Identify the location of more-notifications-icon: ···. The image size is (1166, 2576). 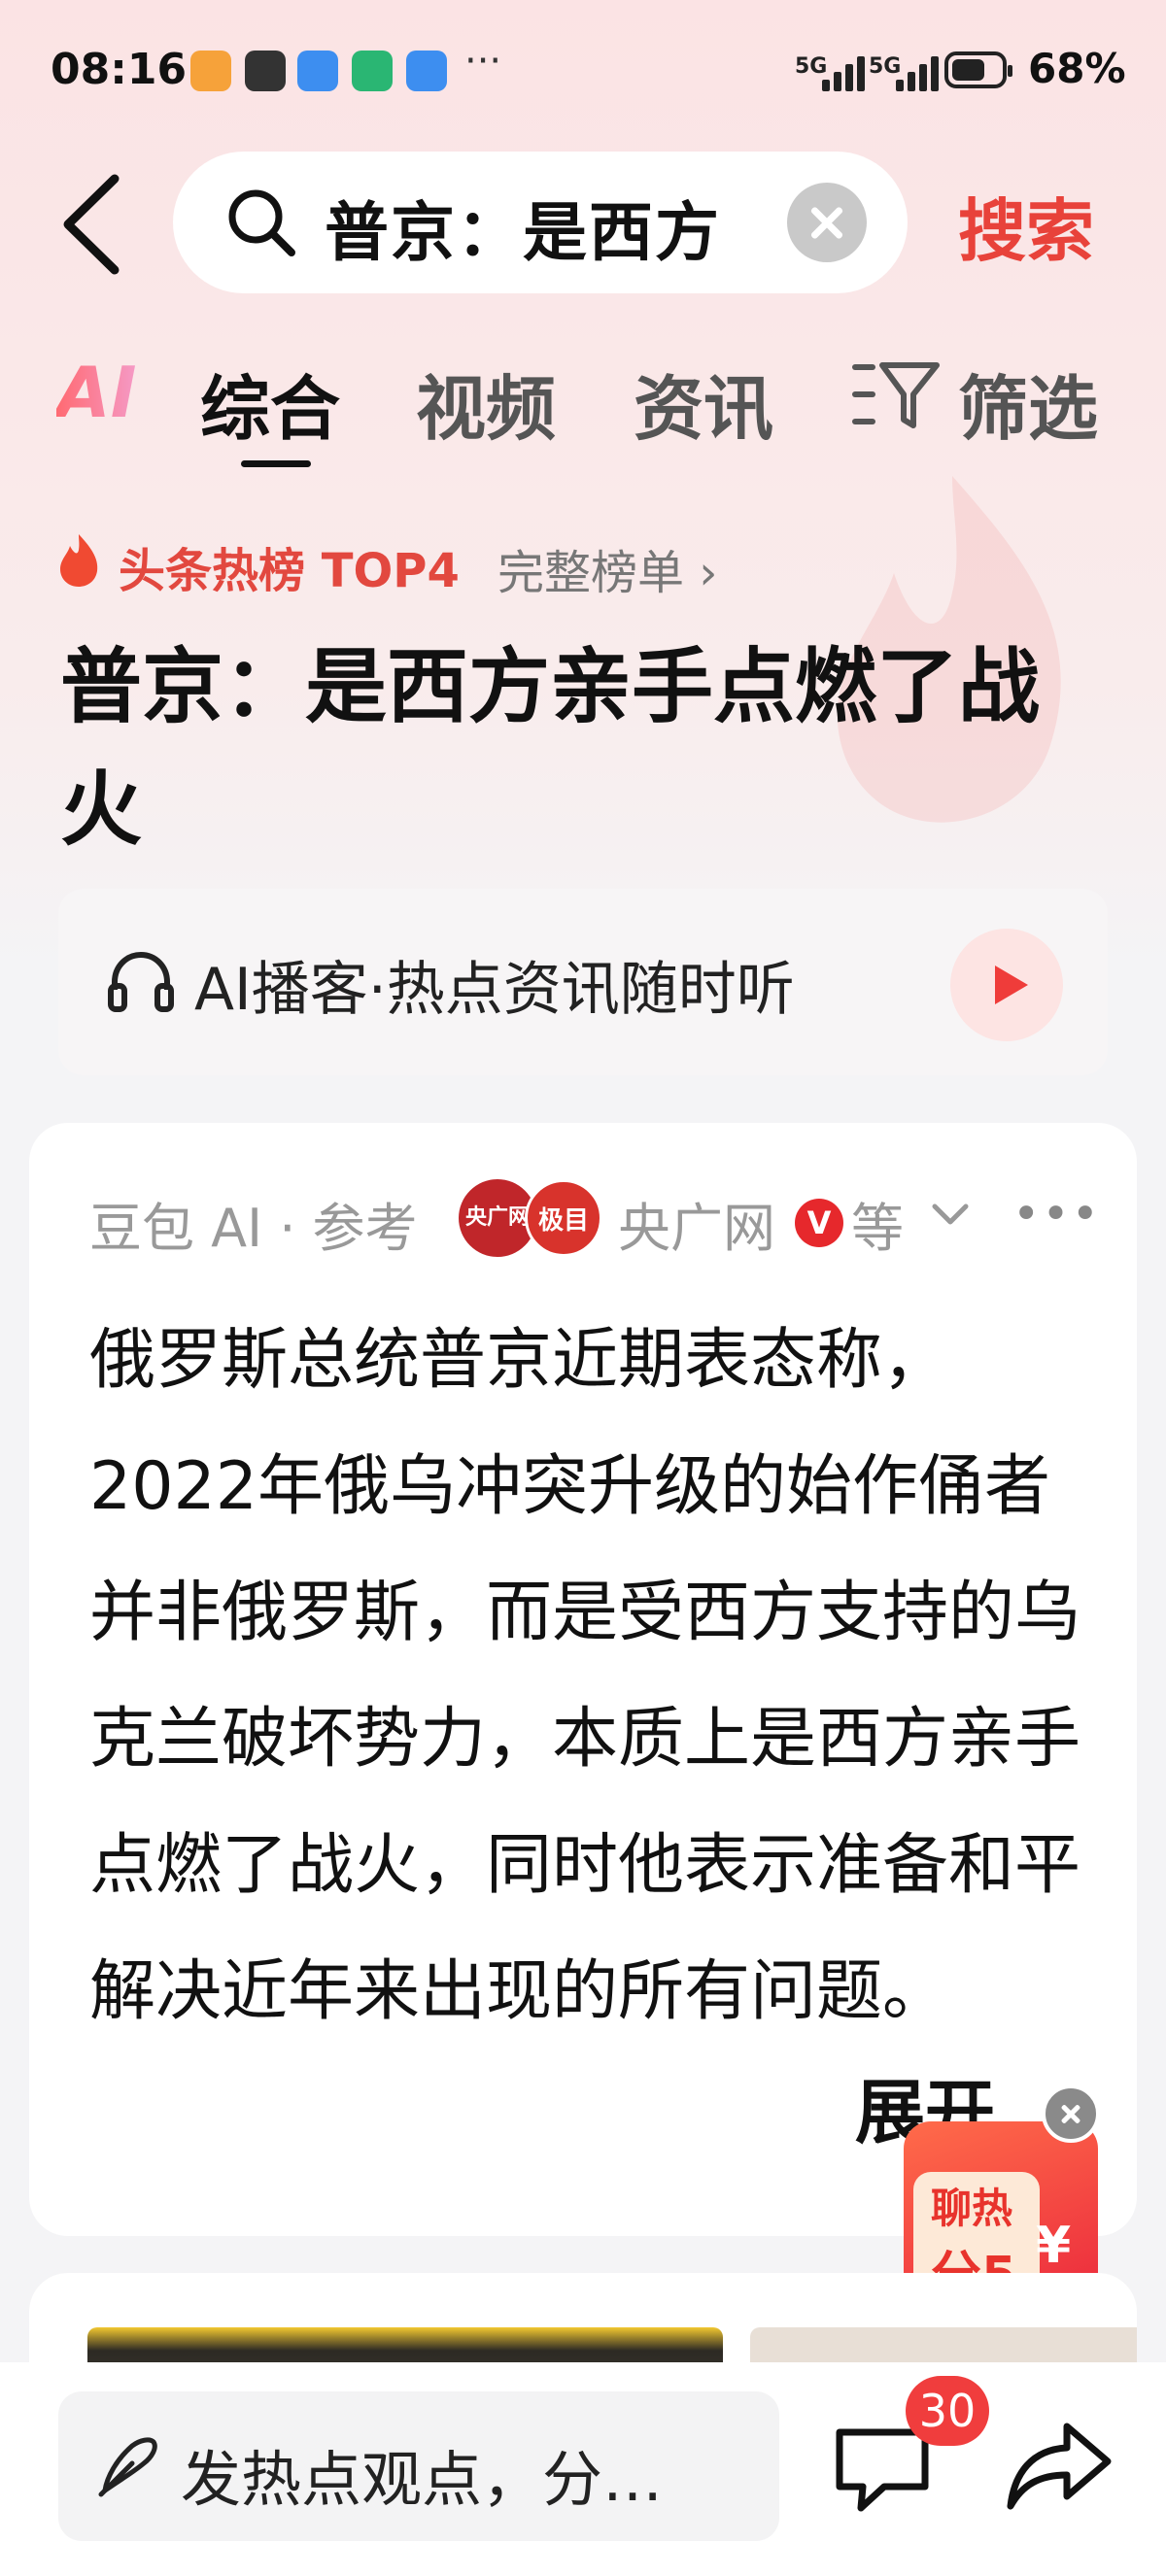
(483, 61).